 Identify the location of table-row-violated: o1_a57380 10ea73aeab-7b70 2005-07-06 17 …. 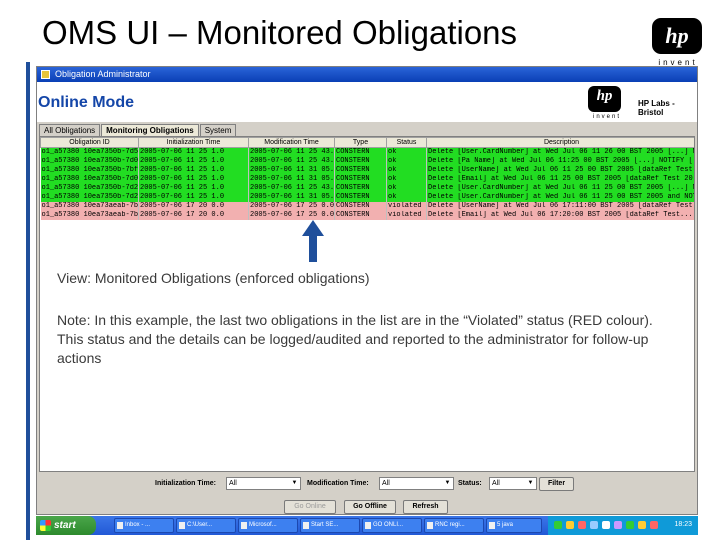
(367, 215).